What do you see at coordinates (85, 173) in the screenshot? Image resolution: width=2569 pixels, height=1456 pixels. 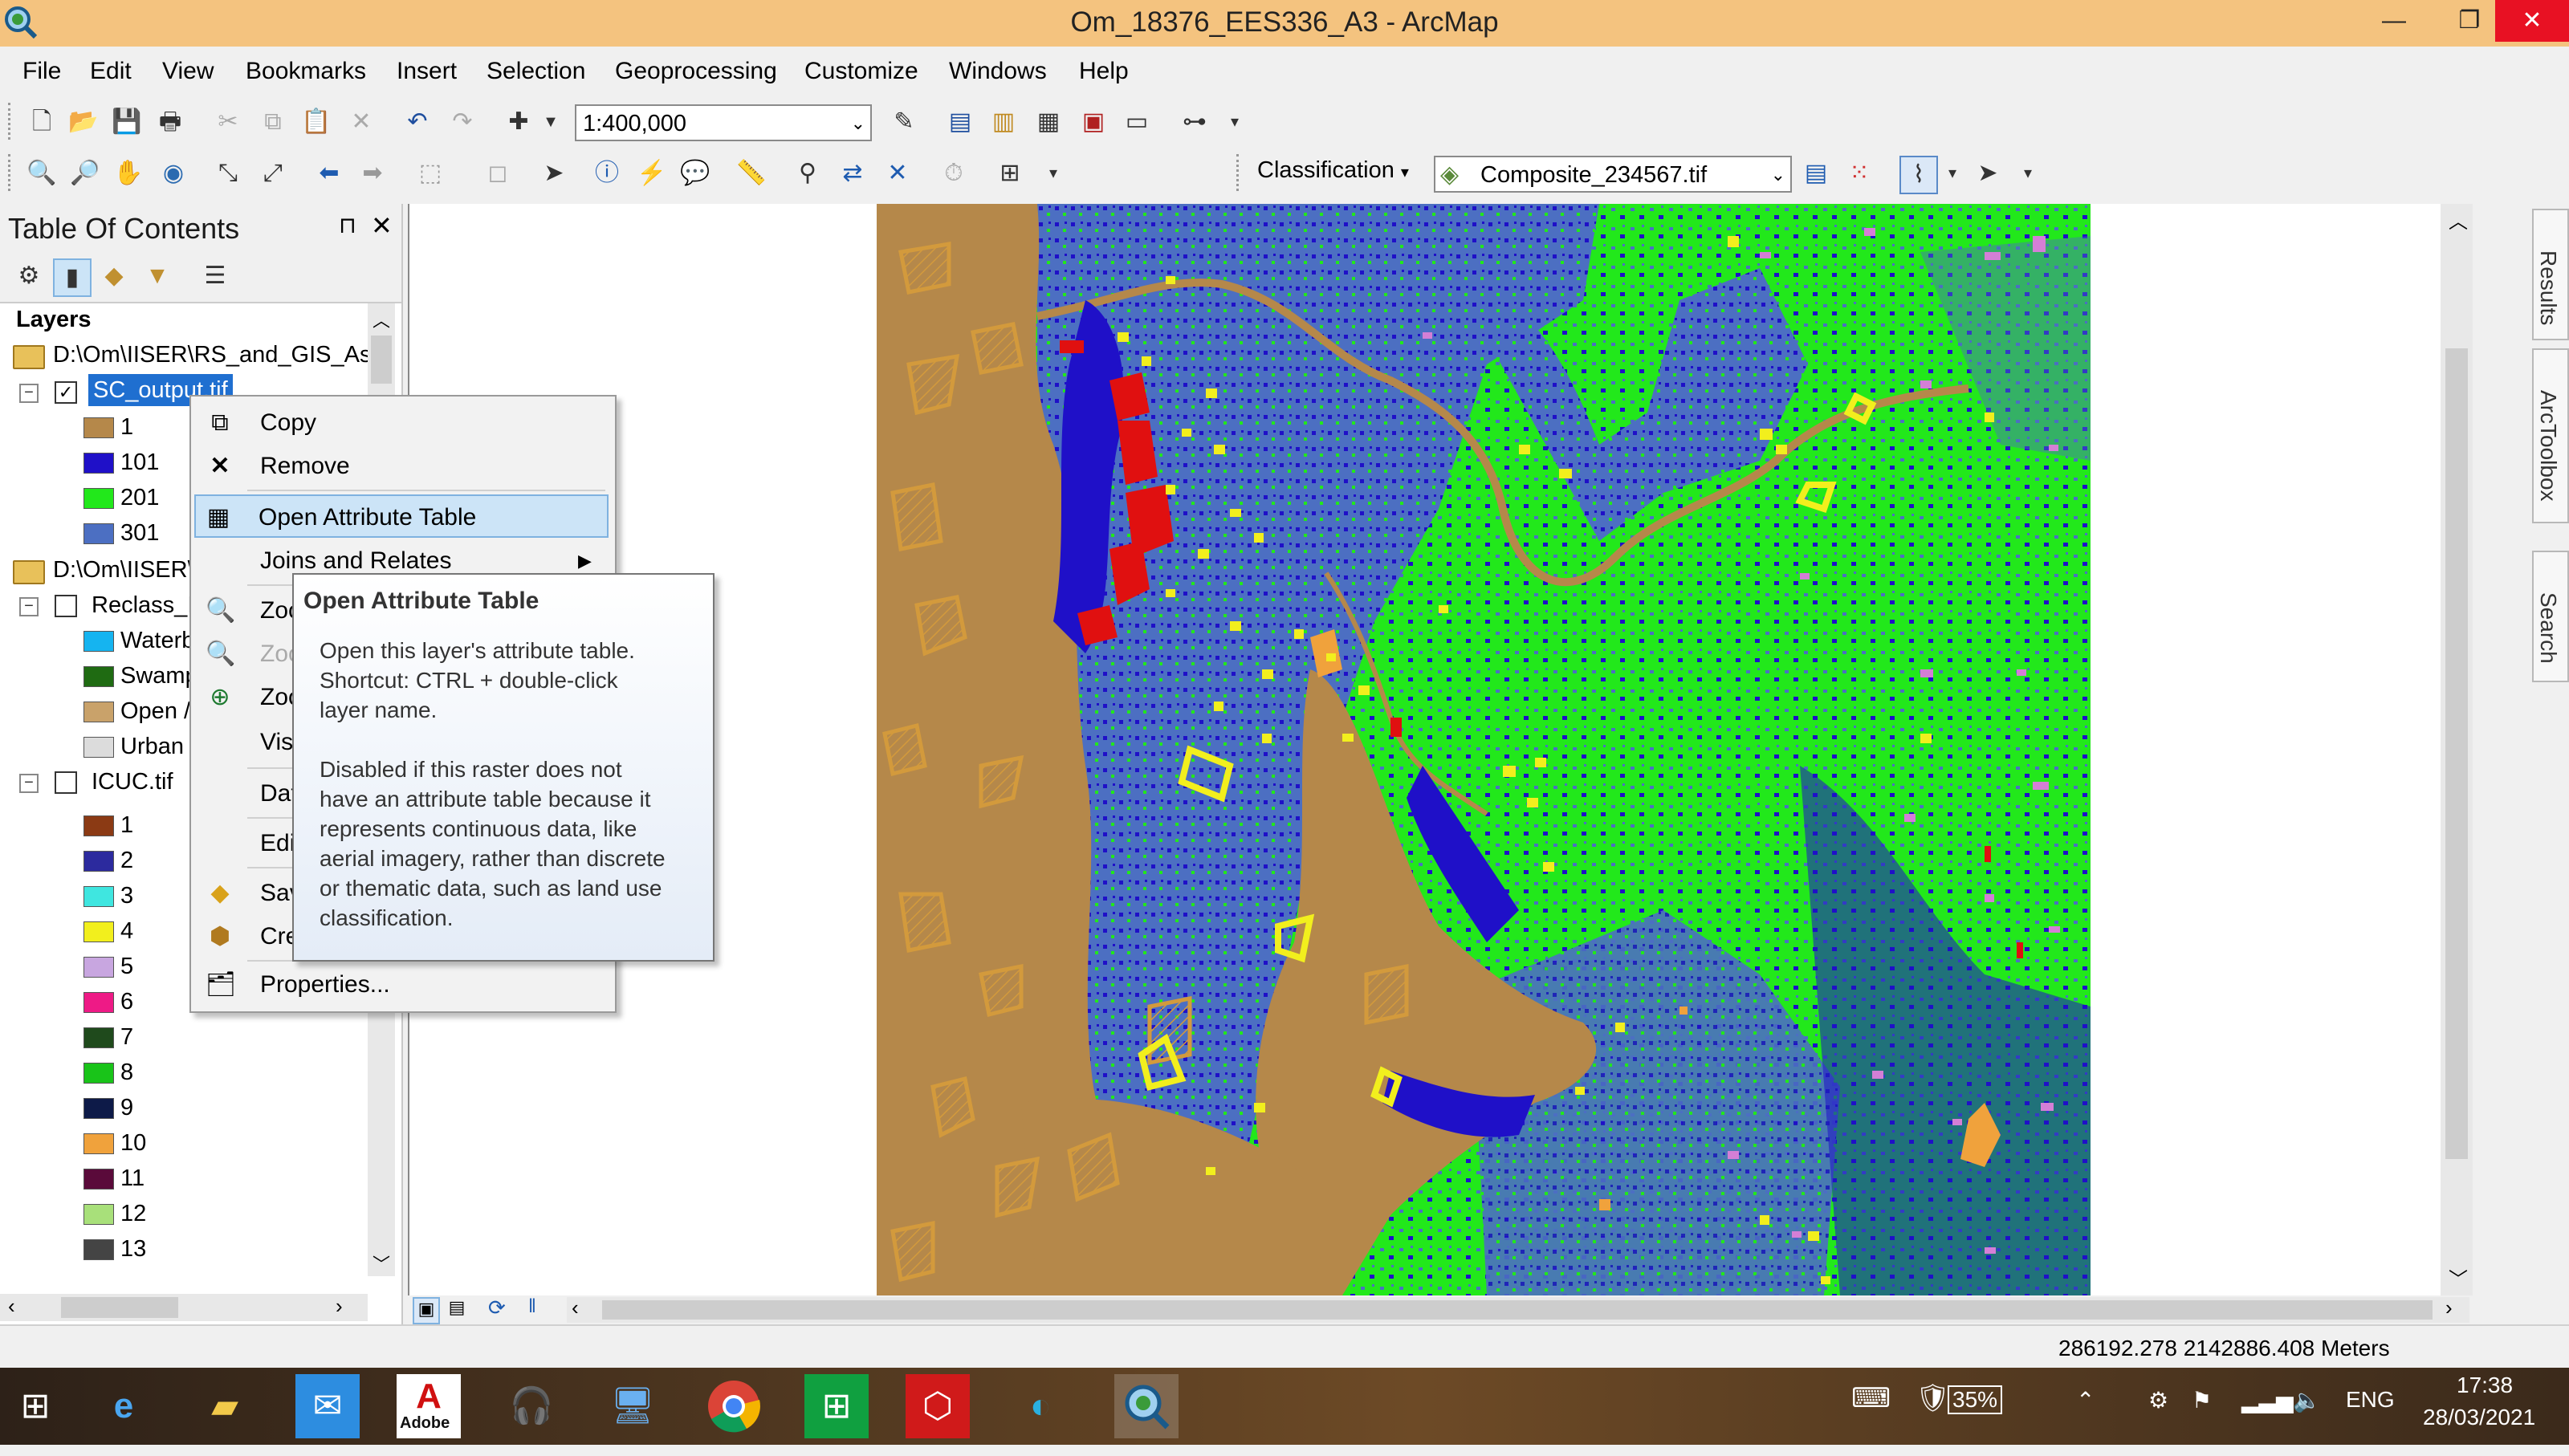 I see `zoom-out-icon: 🔎` at bounding box center [85, 173].